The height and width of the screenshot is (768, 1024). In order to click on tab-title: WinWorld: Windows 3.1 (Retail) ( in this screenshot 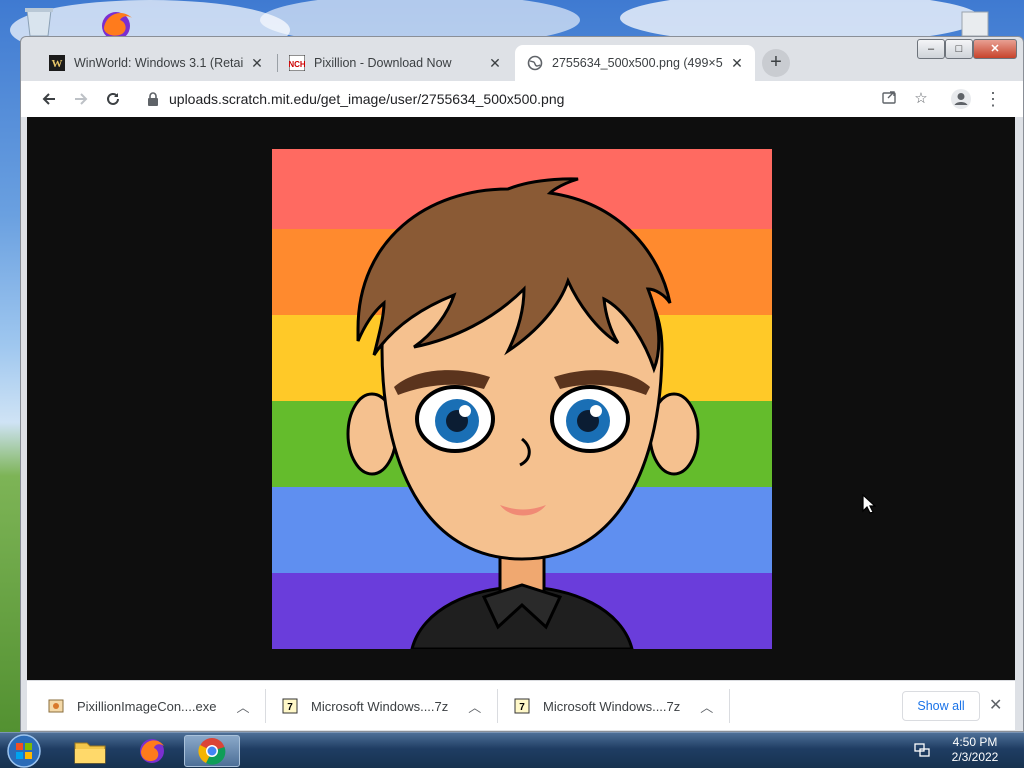, I will do `click(158, 63)`.